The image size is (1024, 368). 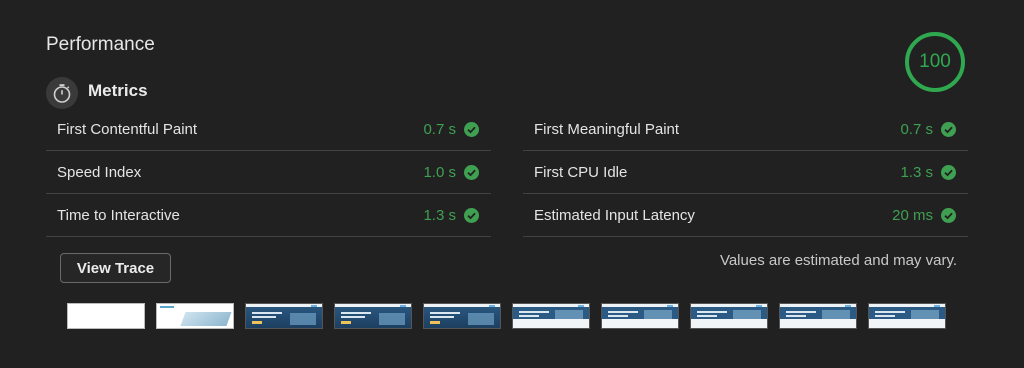 I want to click on metric-value: 1.0 s, so click(x=439, y=172).